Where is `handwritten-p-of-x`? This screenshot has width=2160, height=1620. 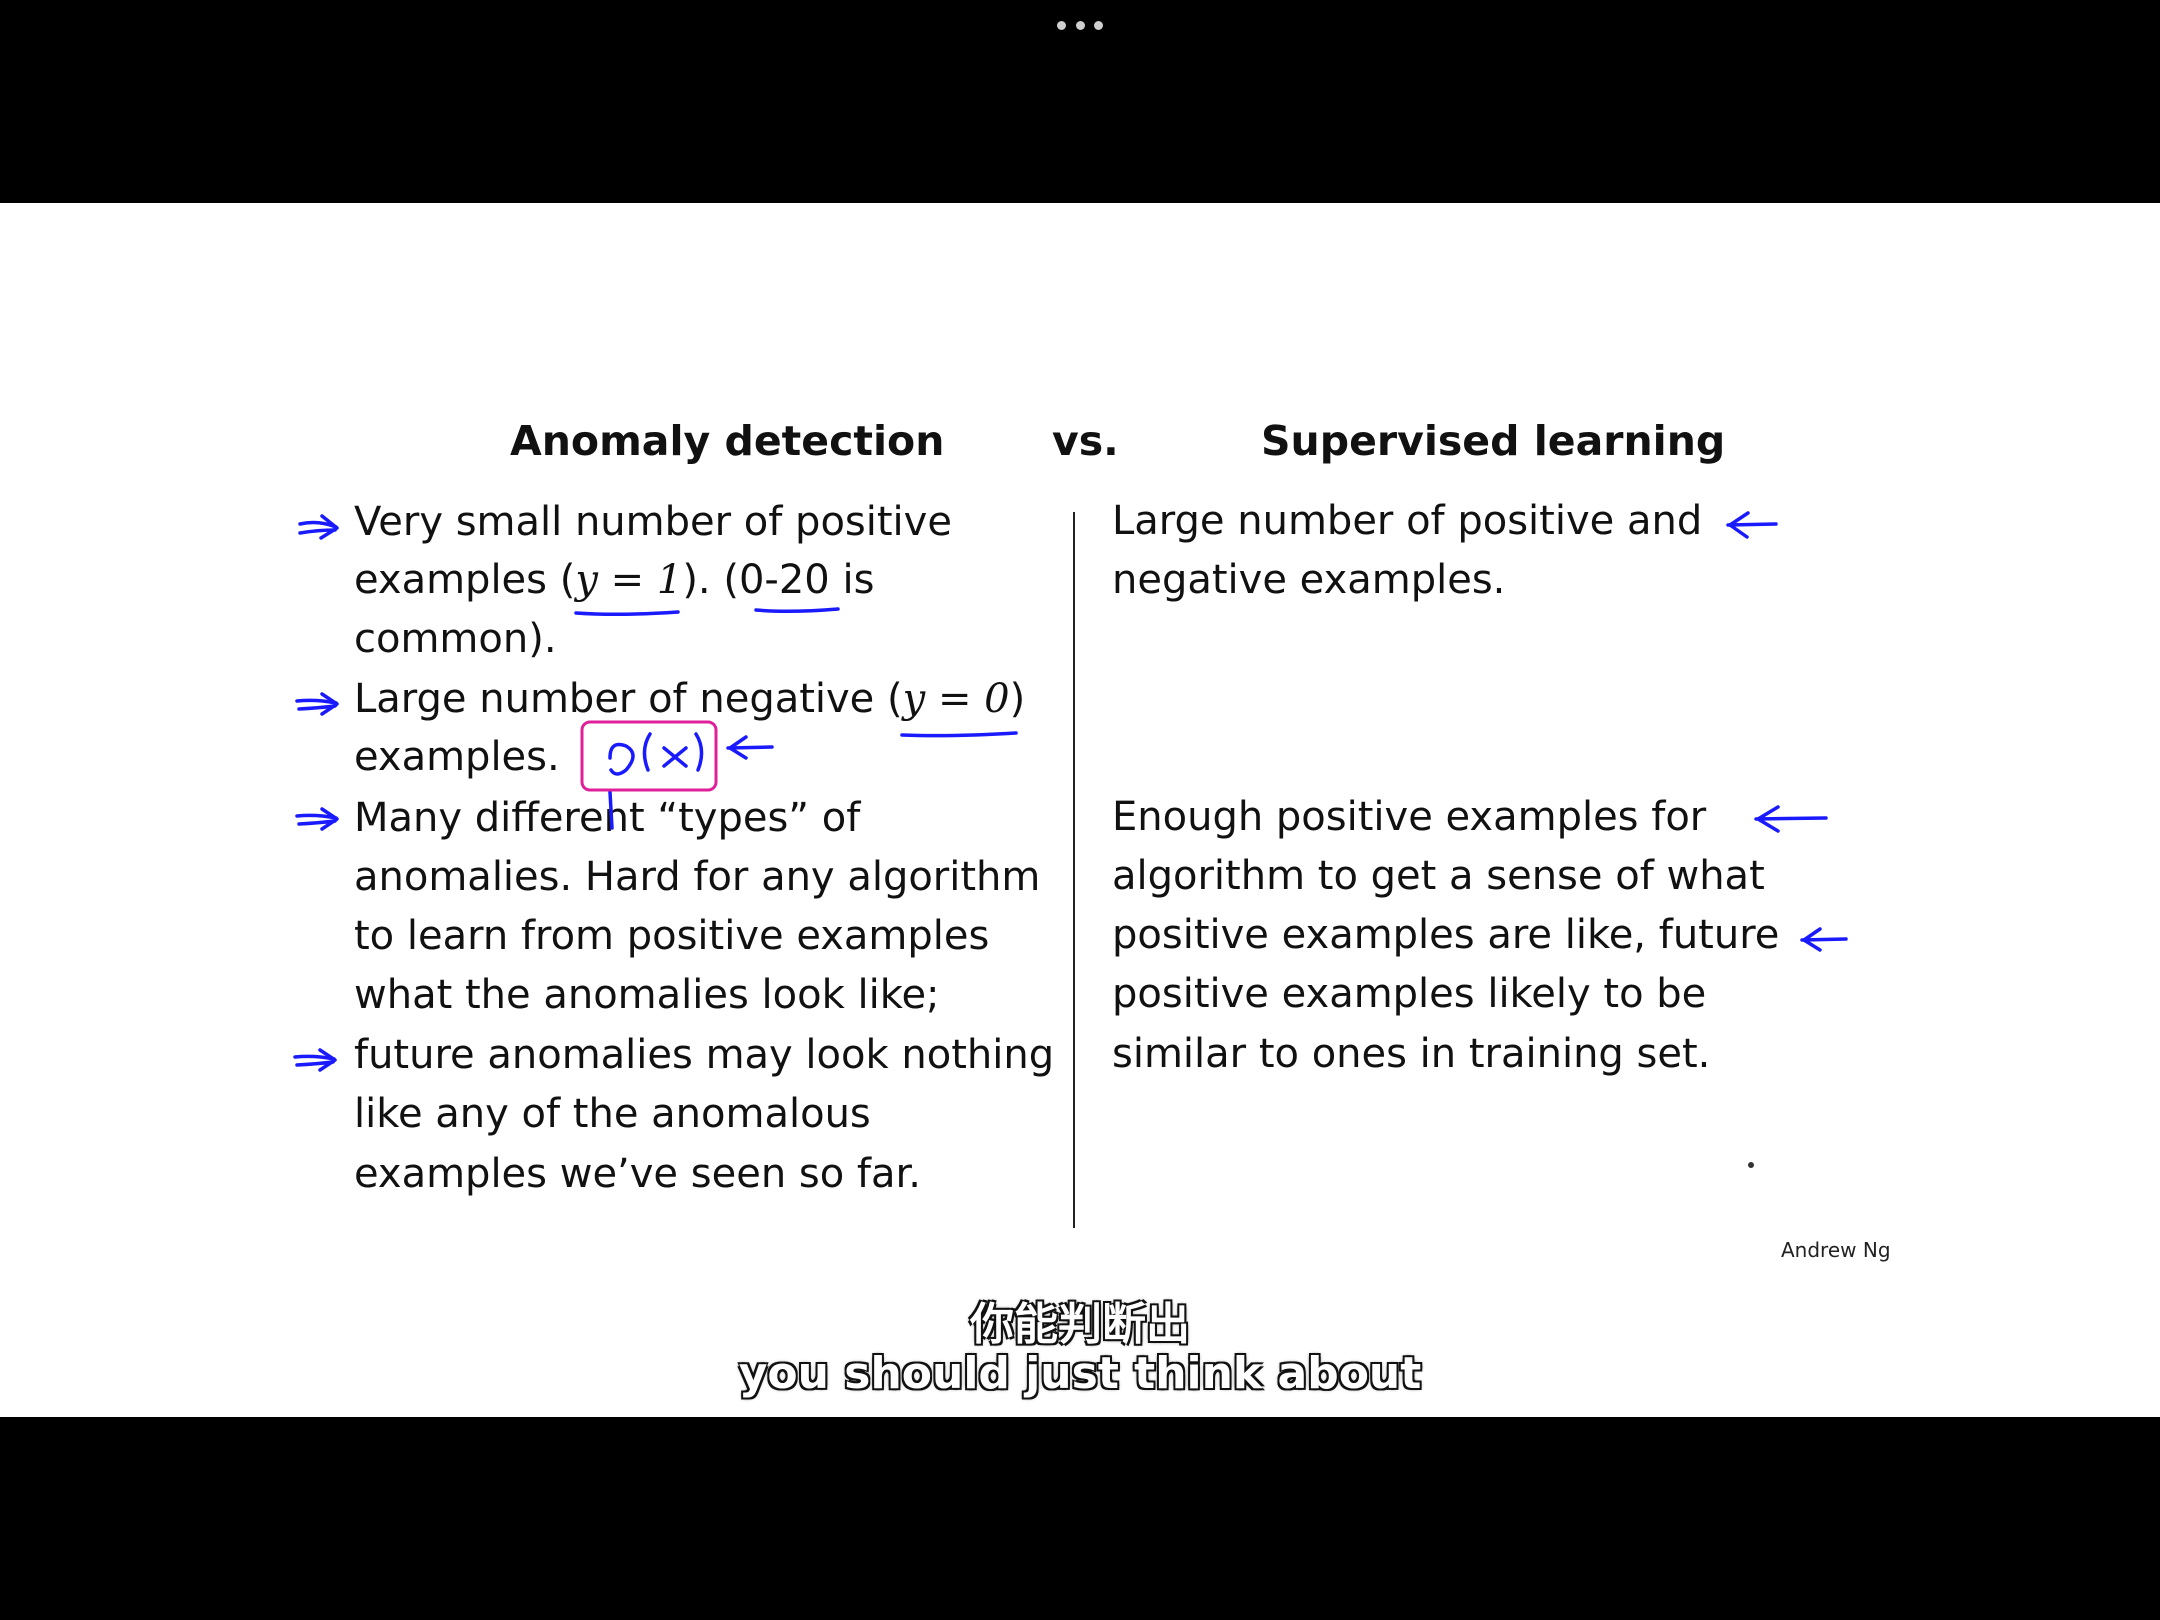
handwritten-p-of-x is located at coordinates (656, 781).